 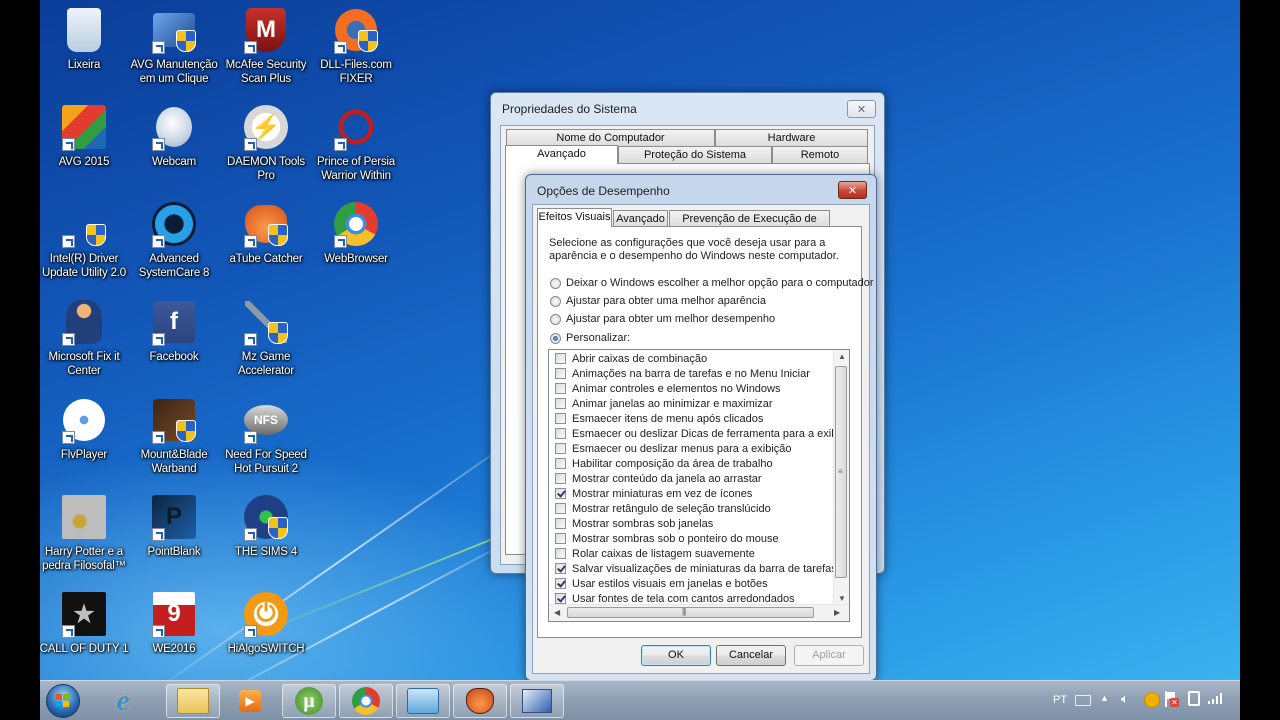 I want to click on desktop-icon: Mount&Blade Warband, so click(x=174, y=436).